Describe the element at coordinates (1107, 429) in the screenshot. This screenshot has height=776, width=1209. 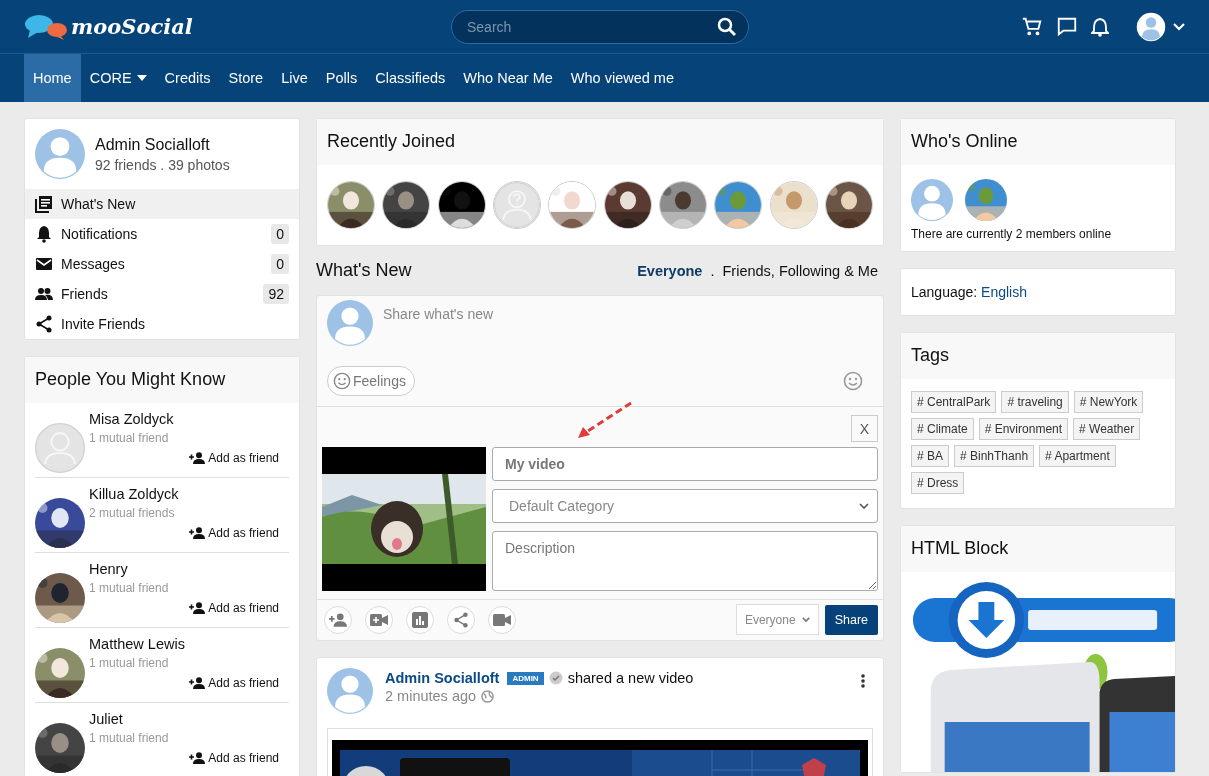
I see `tag: # Weather` at that location.